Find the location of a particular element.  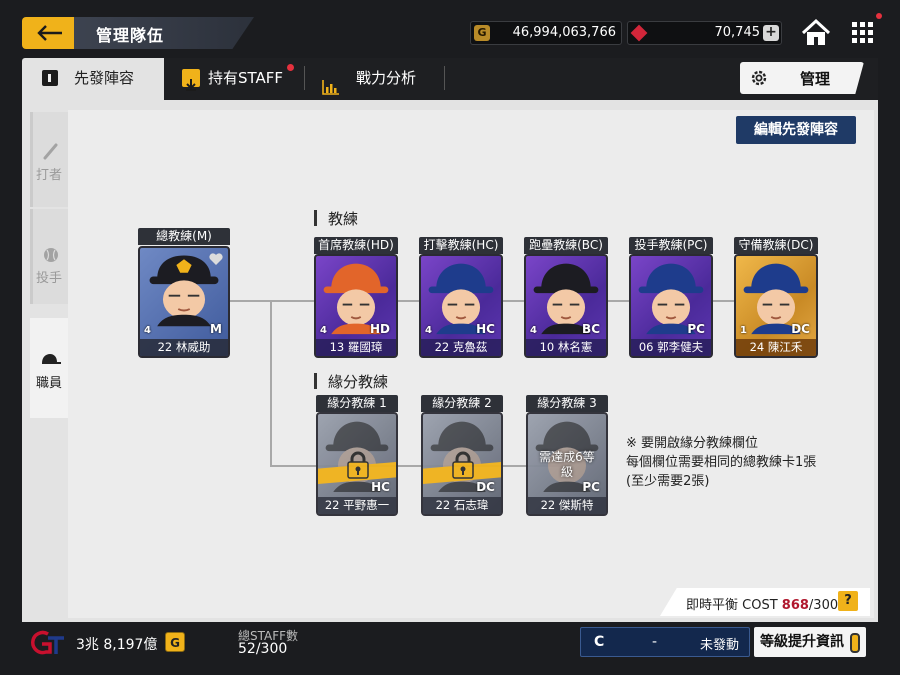

bond-note-line-1: ※ 要開啟緣分教練欄位 is located at coordinates (692, 443).